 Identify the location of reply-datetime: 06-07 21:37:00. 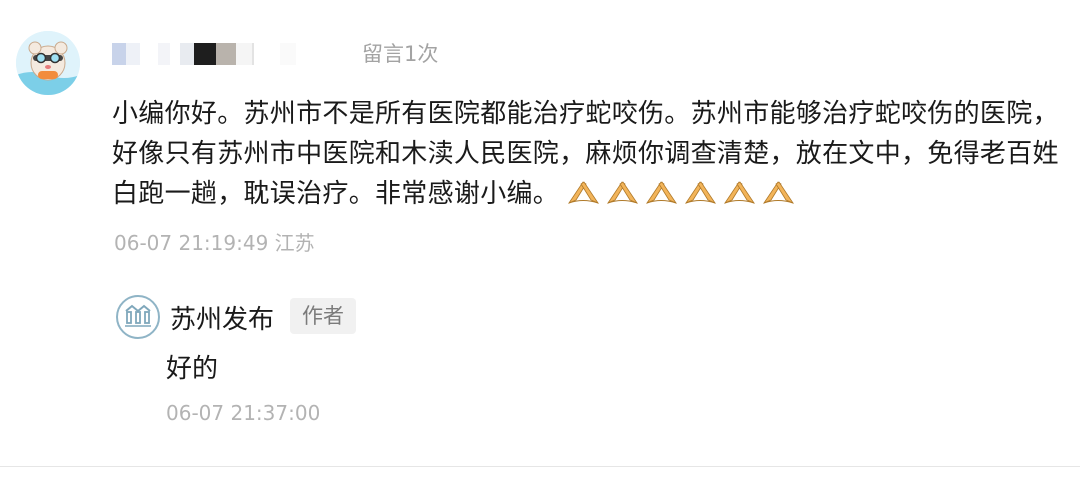
(243, 413).